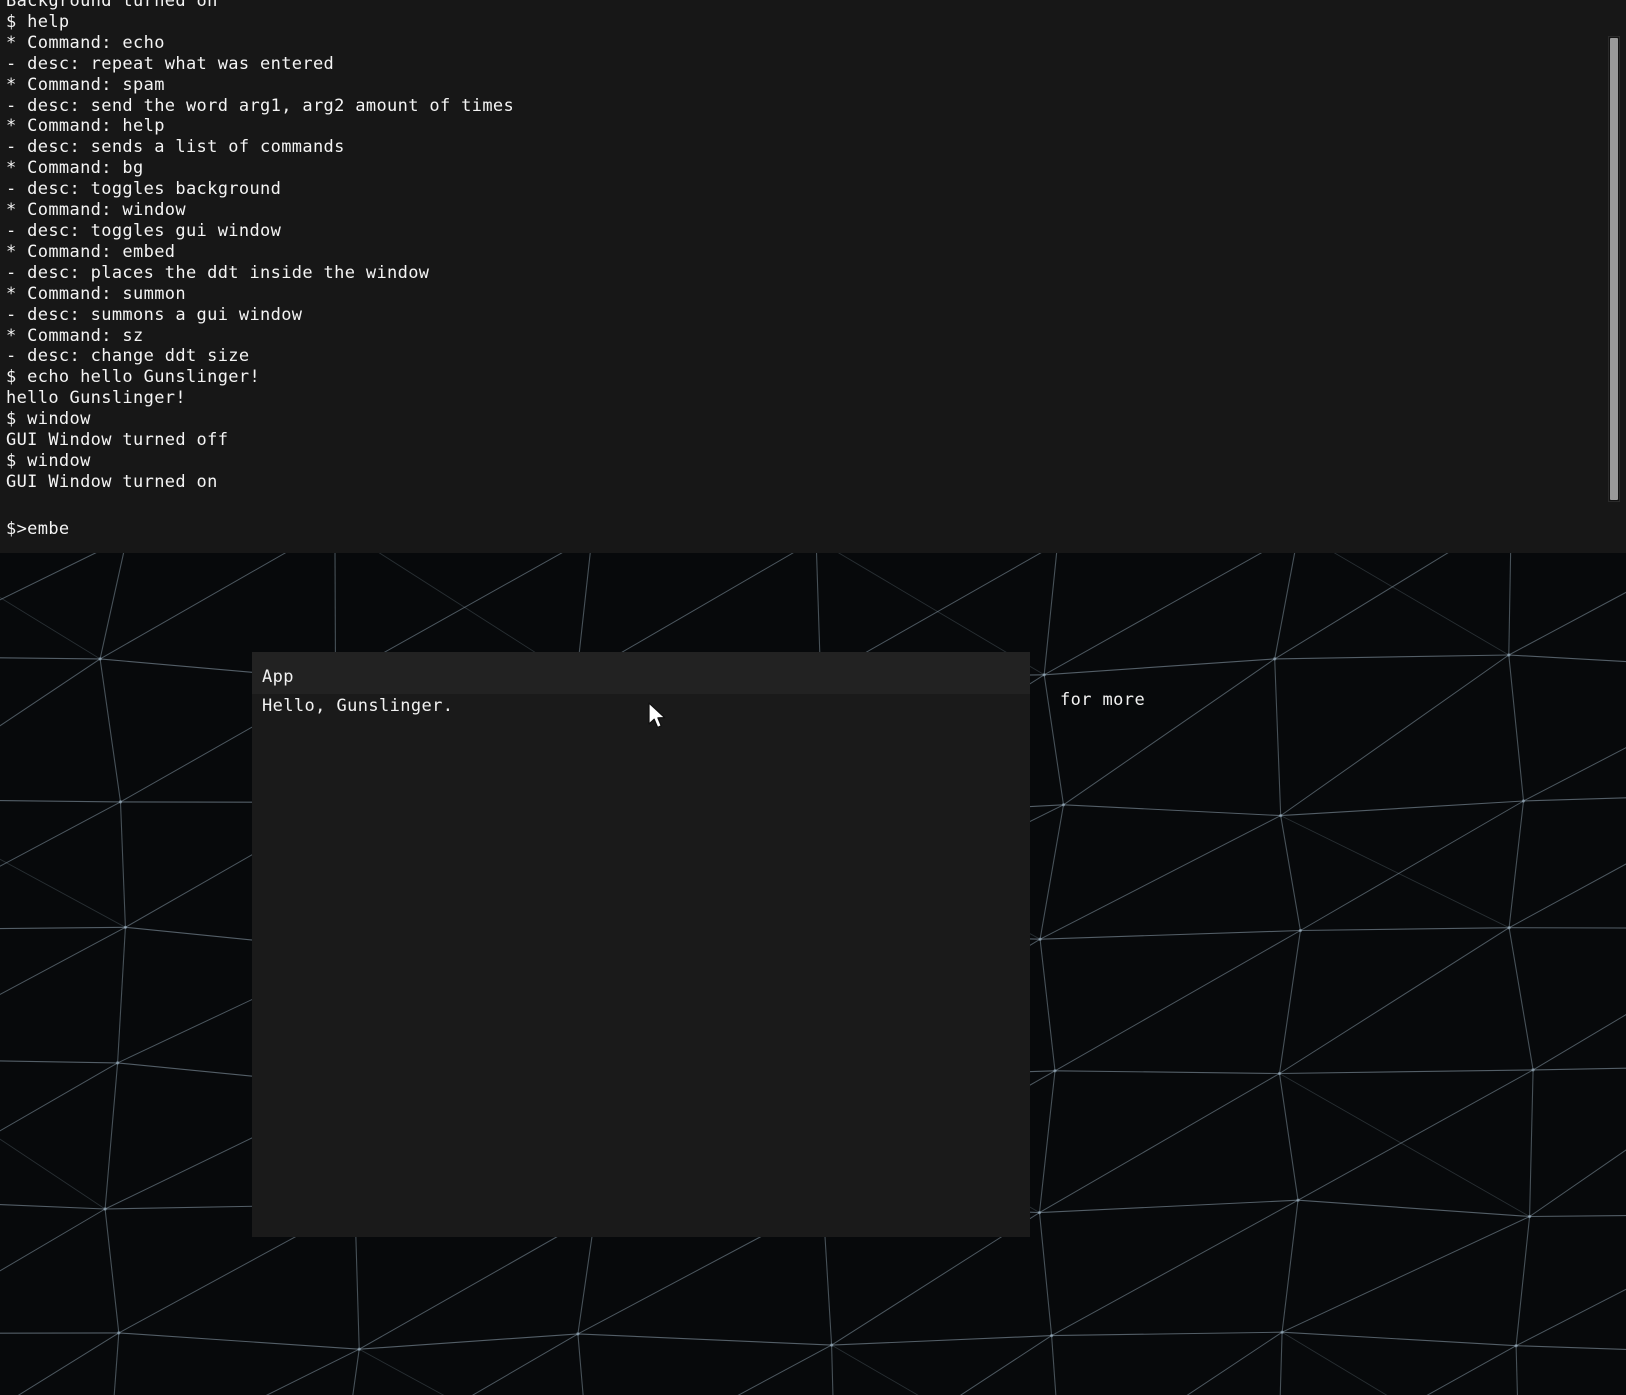  Describe the element at coordinates (91, 251) in the screenshot. I see `console-log-line: * Command: embed` at that location.